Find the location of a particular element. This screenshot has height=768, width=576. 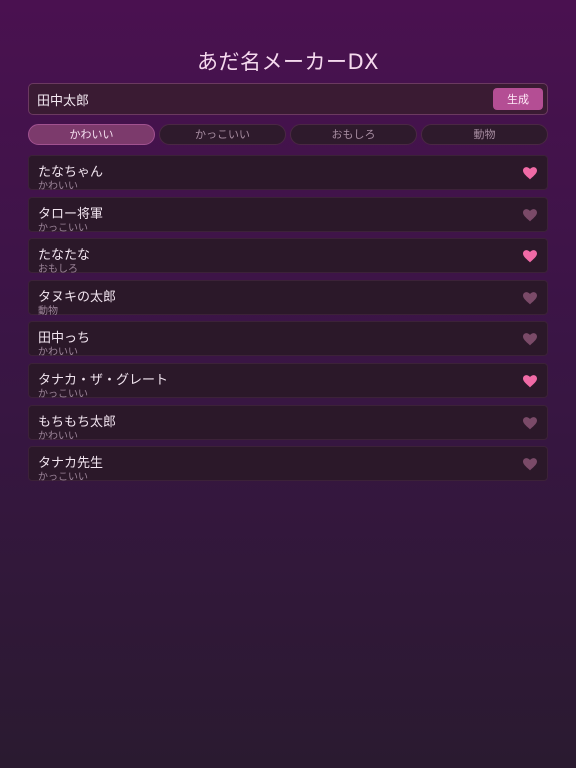

nickname-category: おもしろ is located at coordinates (58, 269).